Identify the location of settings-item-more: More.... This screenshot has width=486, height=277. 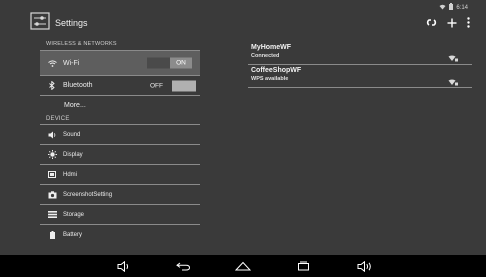
(120, 105).